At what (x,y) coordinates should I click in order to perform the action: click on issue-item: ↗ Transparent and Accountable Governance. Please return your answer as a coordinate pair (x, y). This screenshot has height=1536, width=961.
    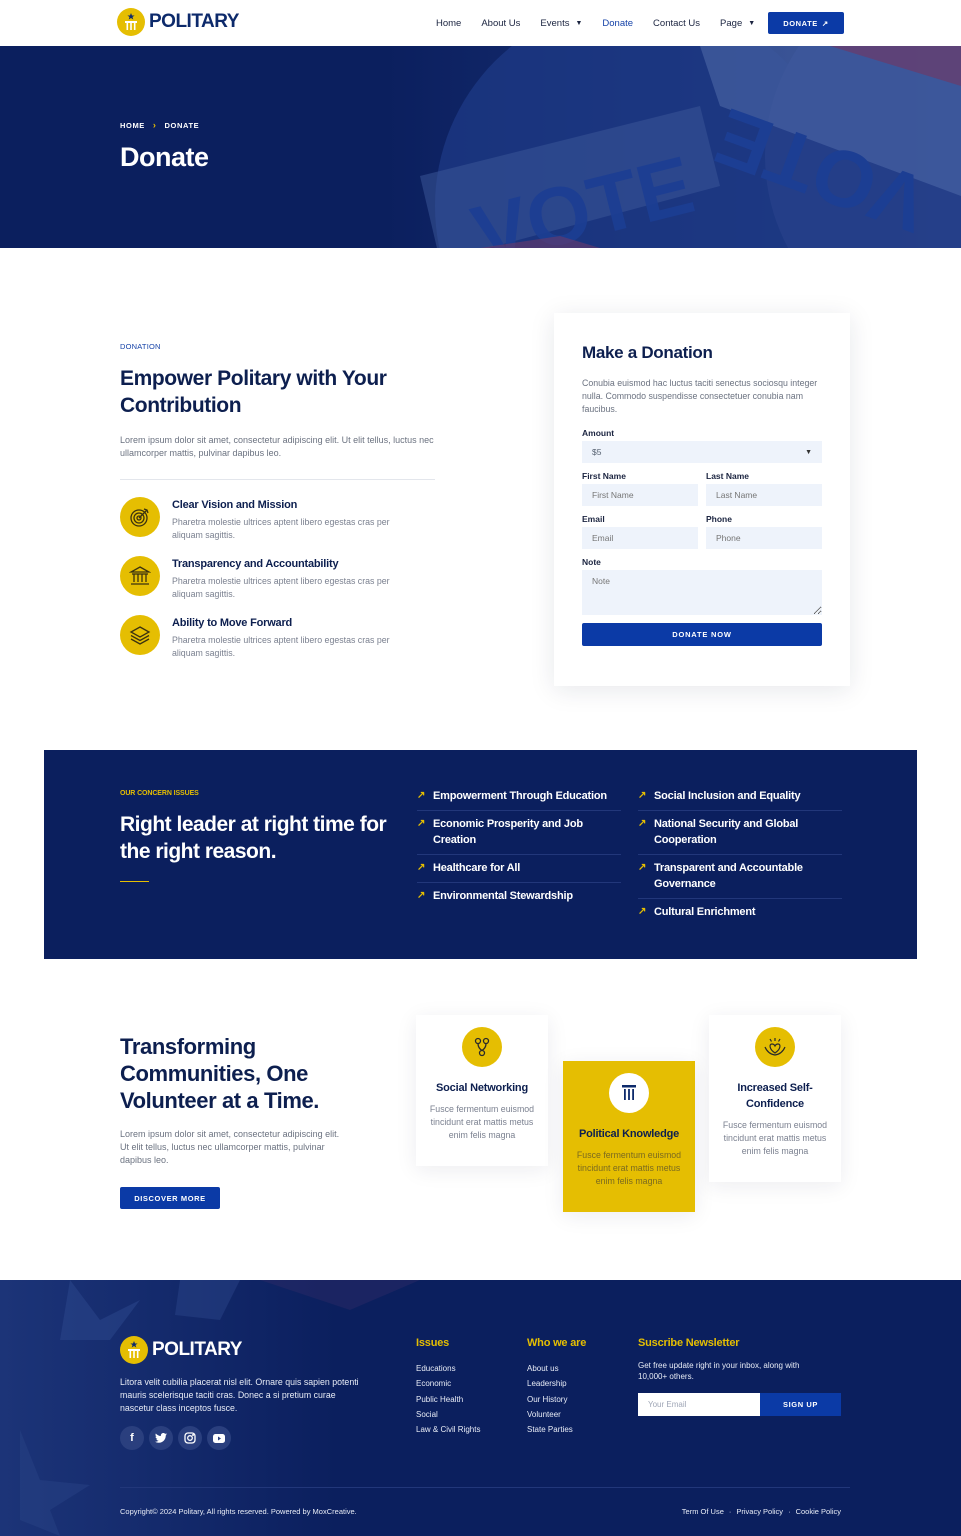
    Looking at the image, I should click on (740, 877).